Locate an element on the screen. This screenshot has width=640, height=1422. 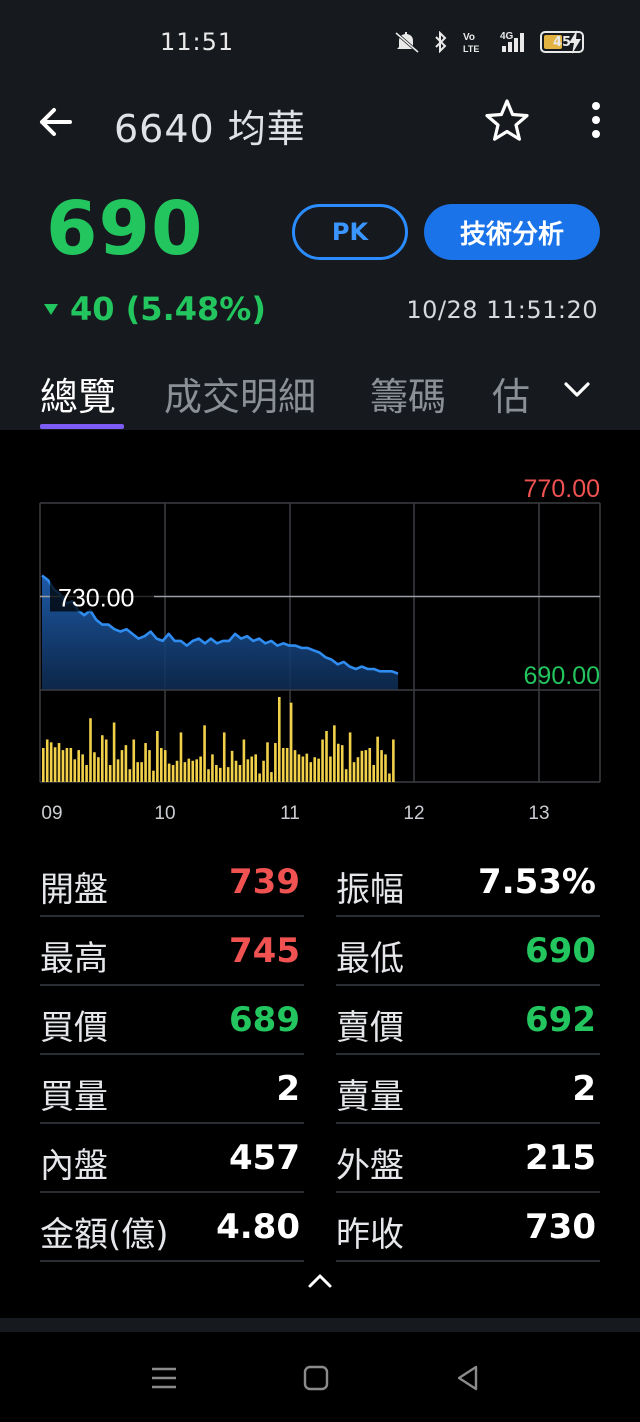
svg-text: 4G is located at coordinates (507, 36).